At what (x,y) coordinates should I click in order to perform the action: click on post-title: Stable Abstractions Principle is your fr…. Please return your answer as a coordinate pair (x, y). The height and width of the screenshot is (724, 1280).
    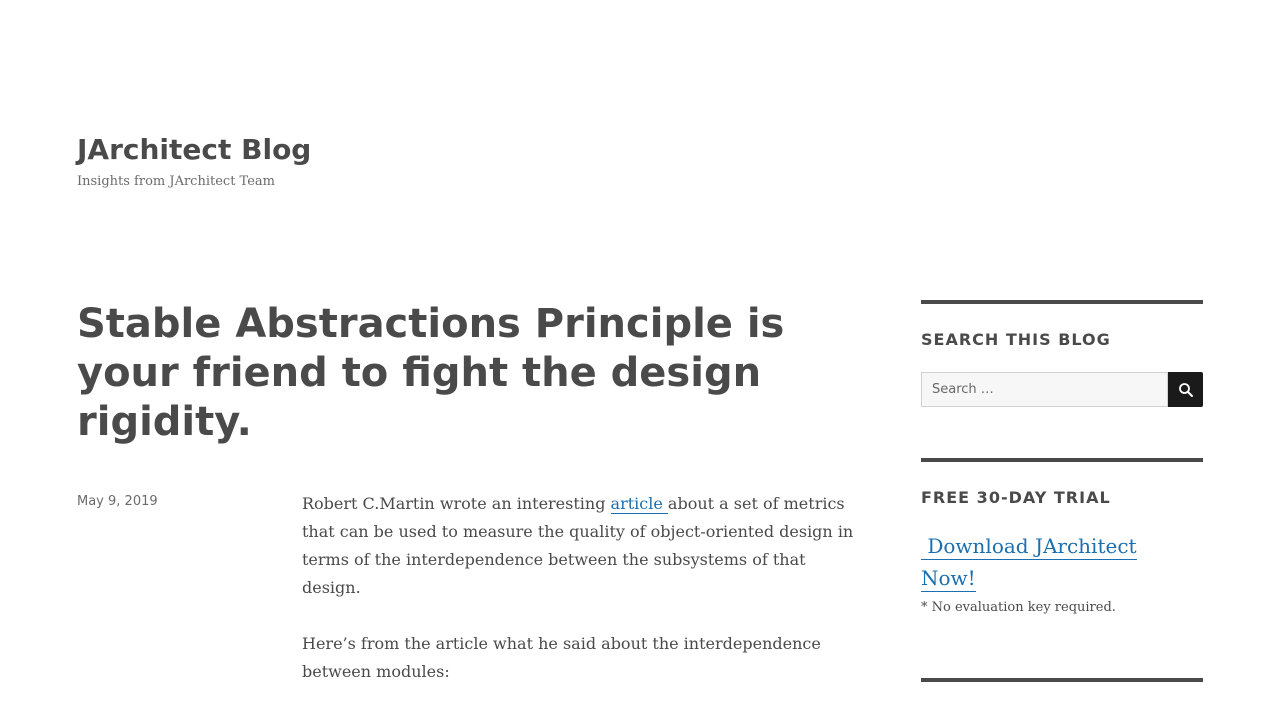
    Looking at the image, I should click on (431, 373).